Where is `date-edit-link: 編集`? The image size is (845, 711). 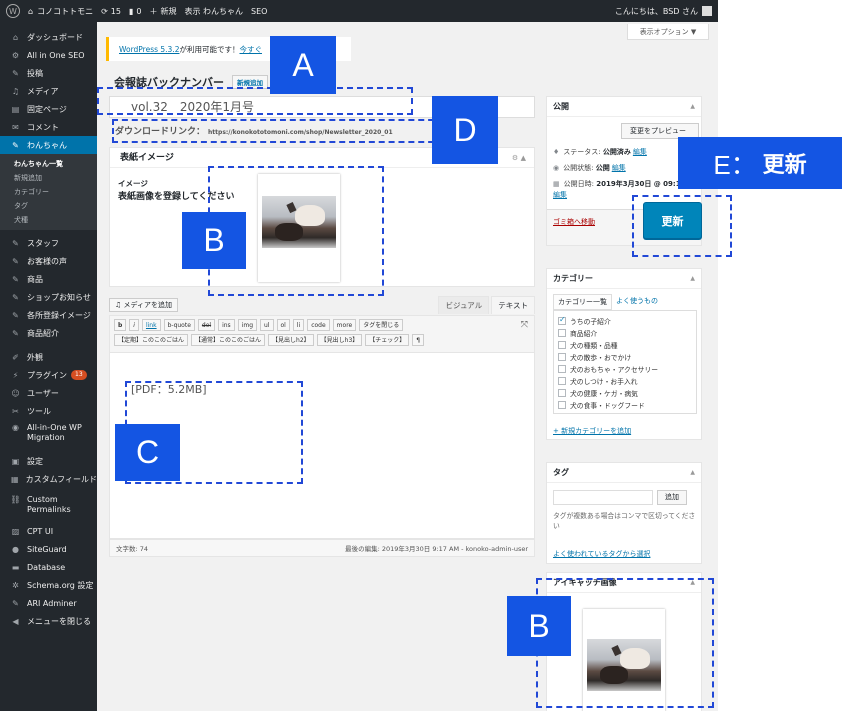
date-edit-link: 編集 is located at coordinates (560, 195).